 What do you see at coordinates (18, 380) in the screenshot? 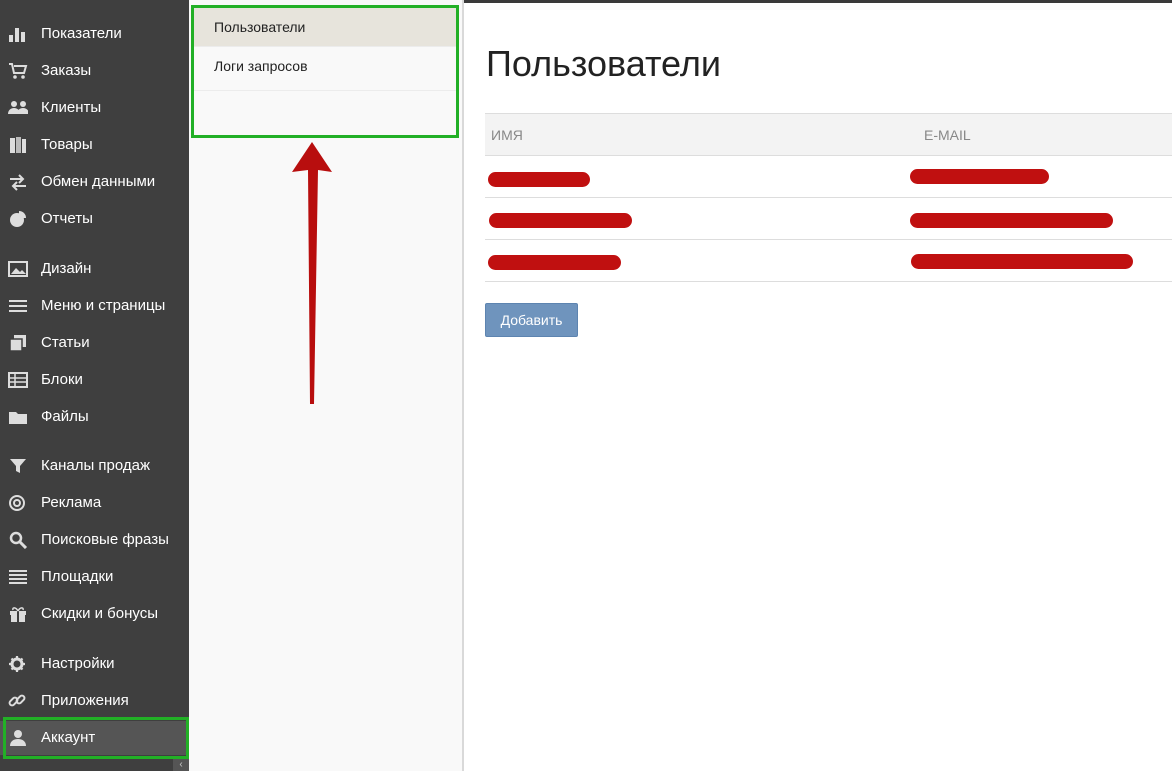
I see `table-icon` at bounding box center [18, 380].